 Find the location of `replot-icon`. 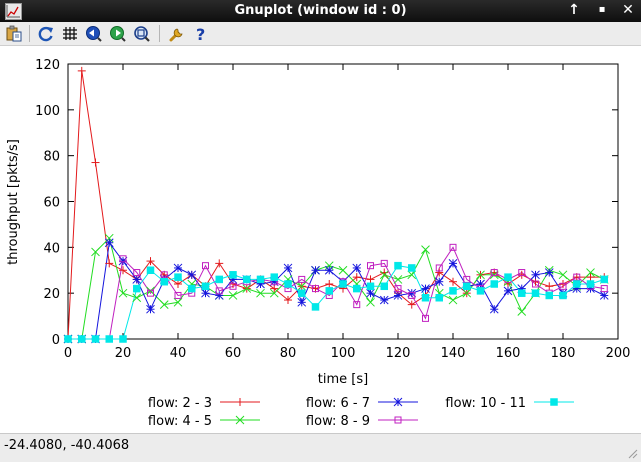

replot-icon is located at coordinates (45, 34).